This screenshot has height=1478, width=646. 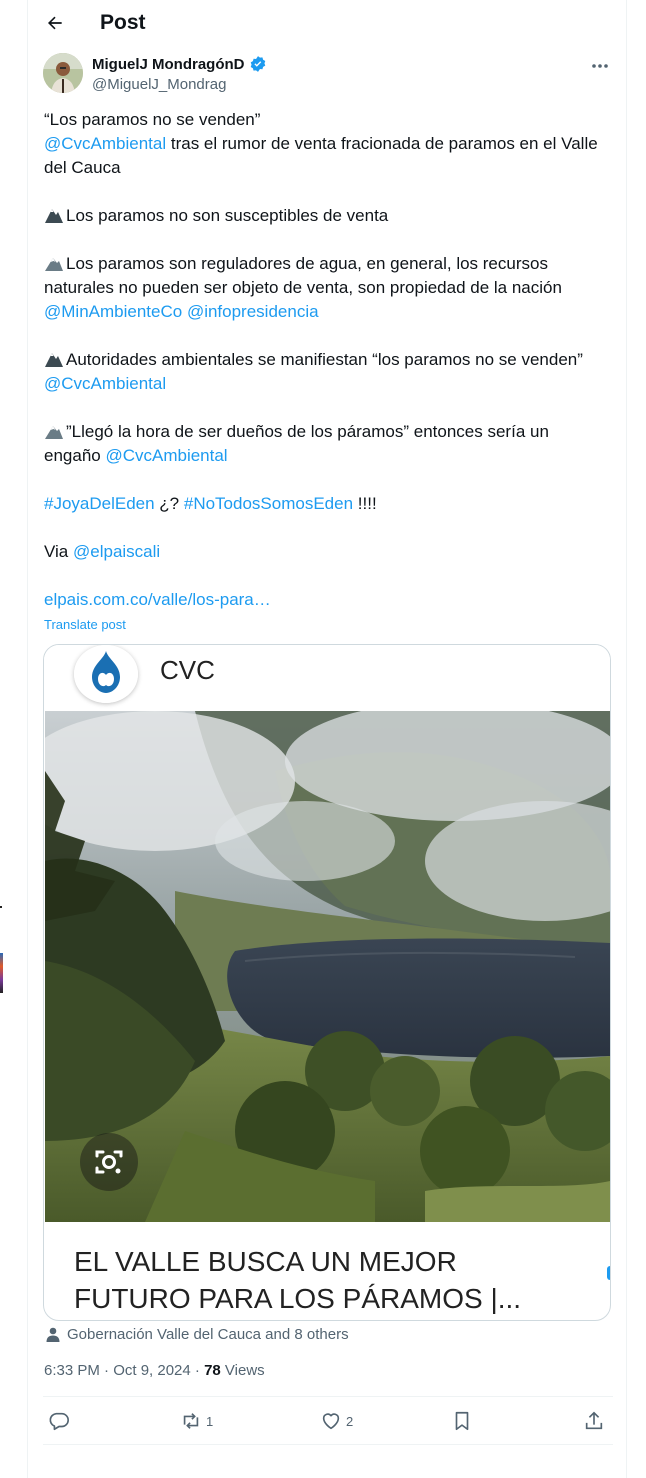 I want to click on post-line: del Cauca, so click(x=82, y=168).